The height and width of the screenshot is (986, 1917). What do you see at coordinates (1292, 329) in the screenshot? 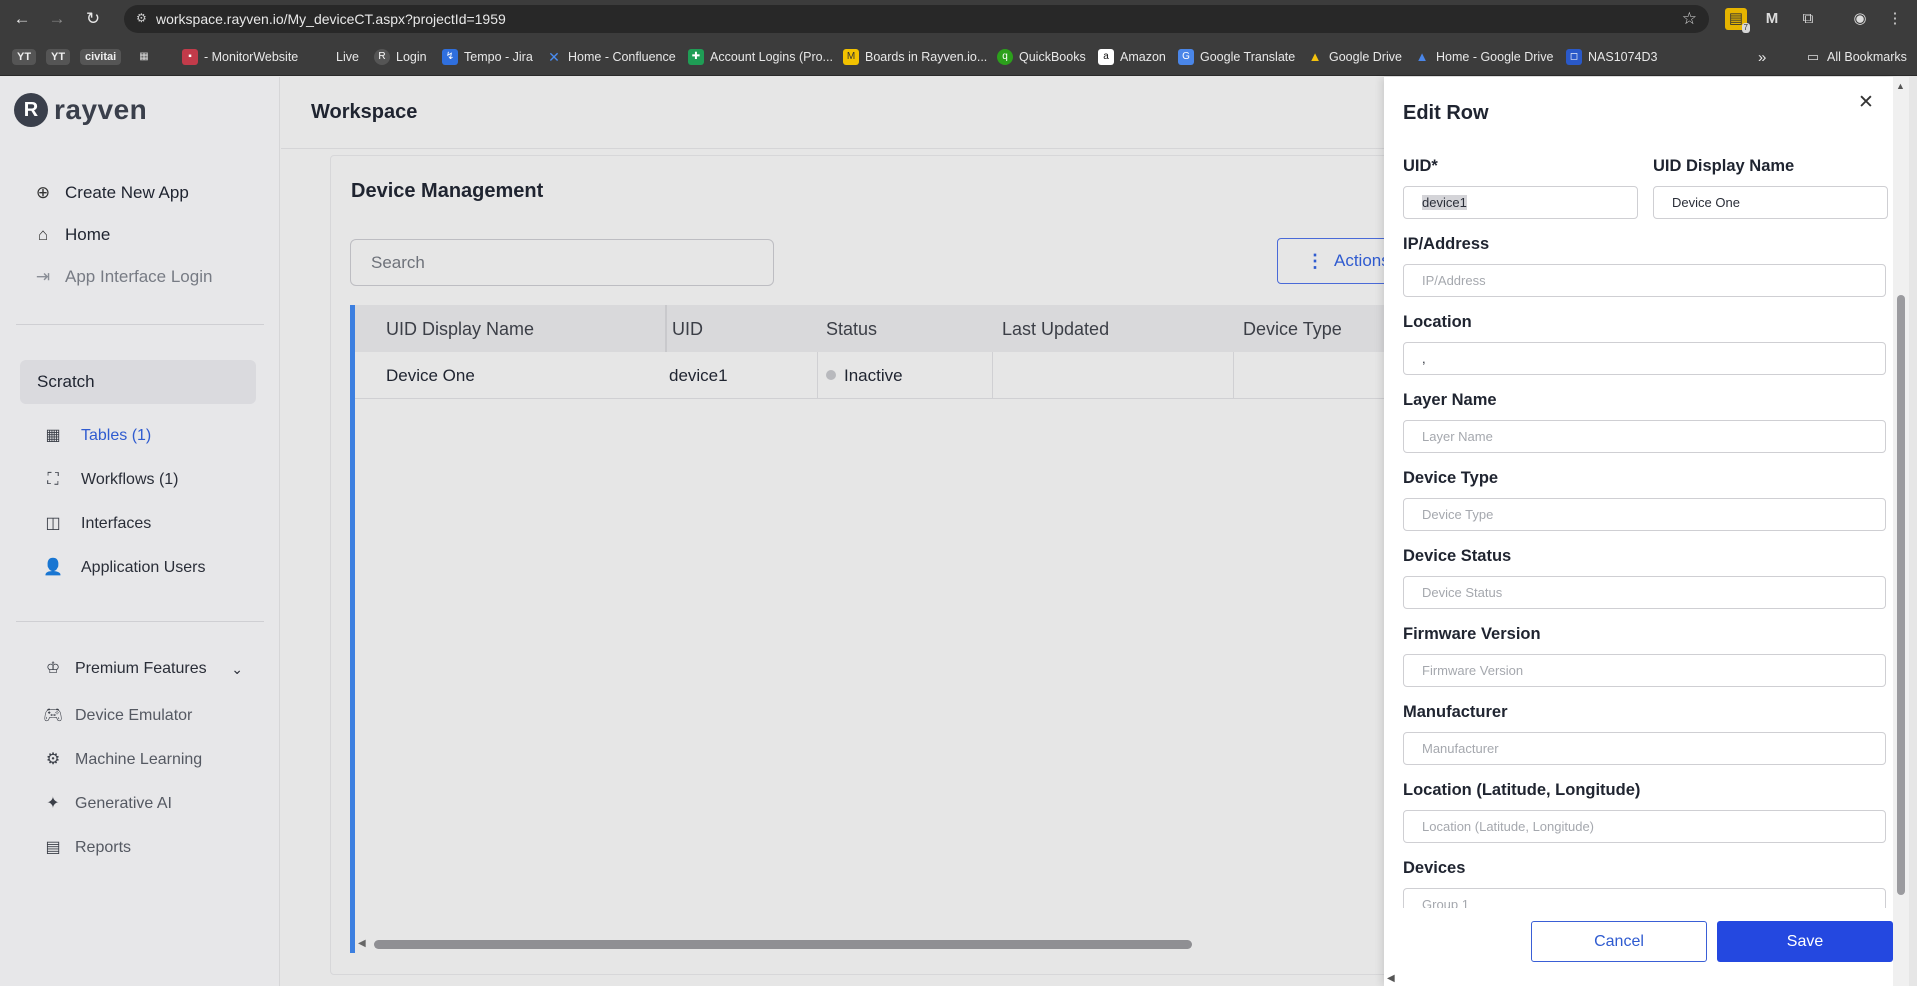
I see `column-header-device-type: Device Type` at bounding box center [1292, 329].